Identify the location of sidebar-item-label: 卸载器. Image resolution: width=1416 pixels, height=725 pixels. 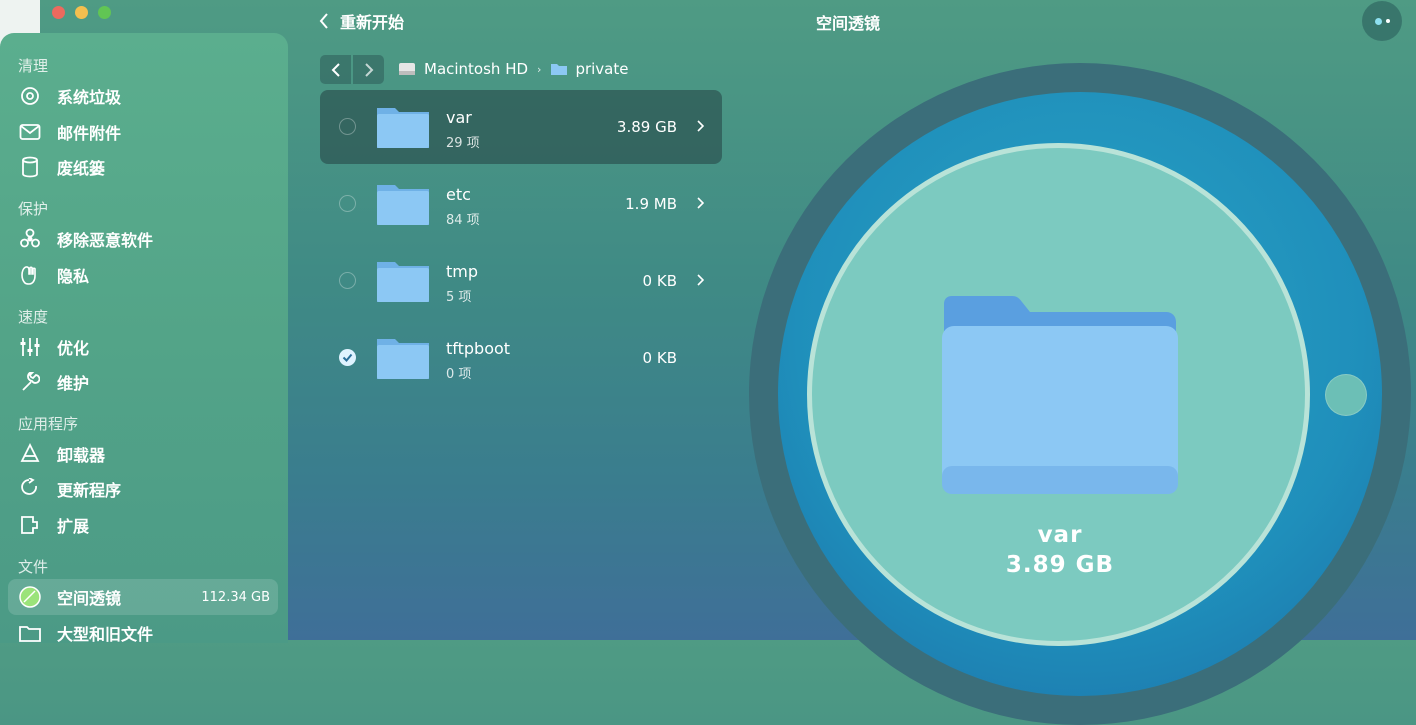
(81, 455).